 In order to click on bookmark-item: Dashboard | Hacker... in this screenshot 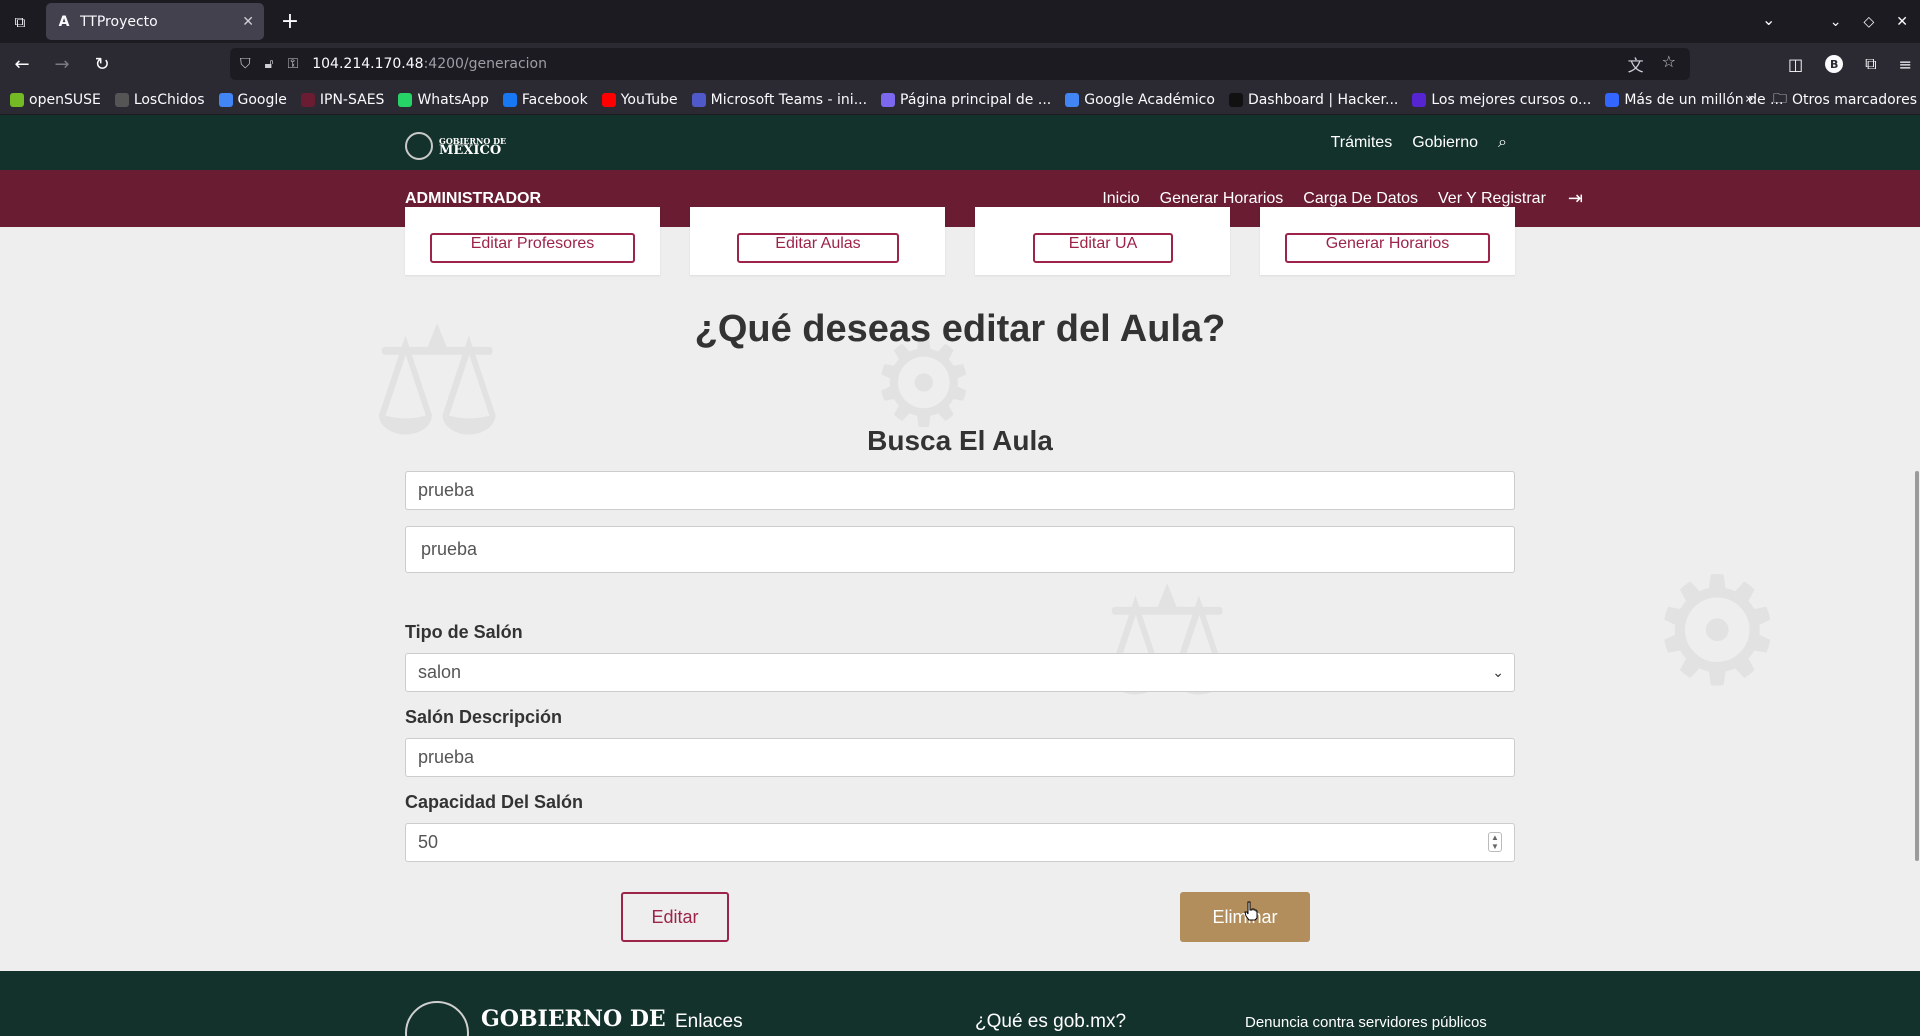, I will do `click(1313, 100)`.